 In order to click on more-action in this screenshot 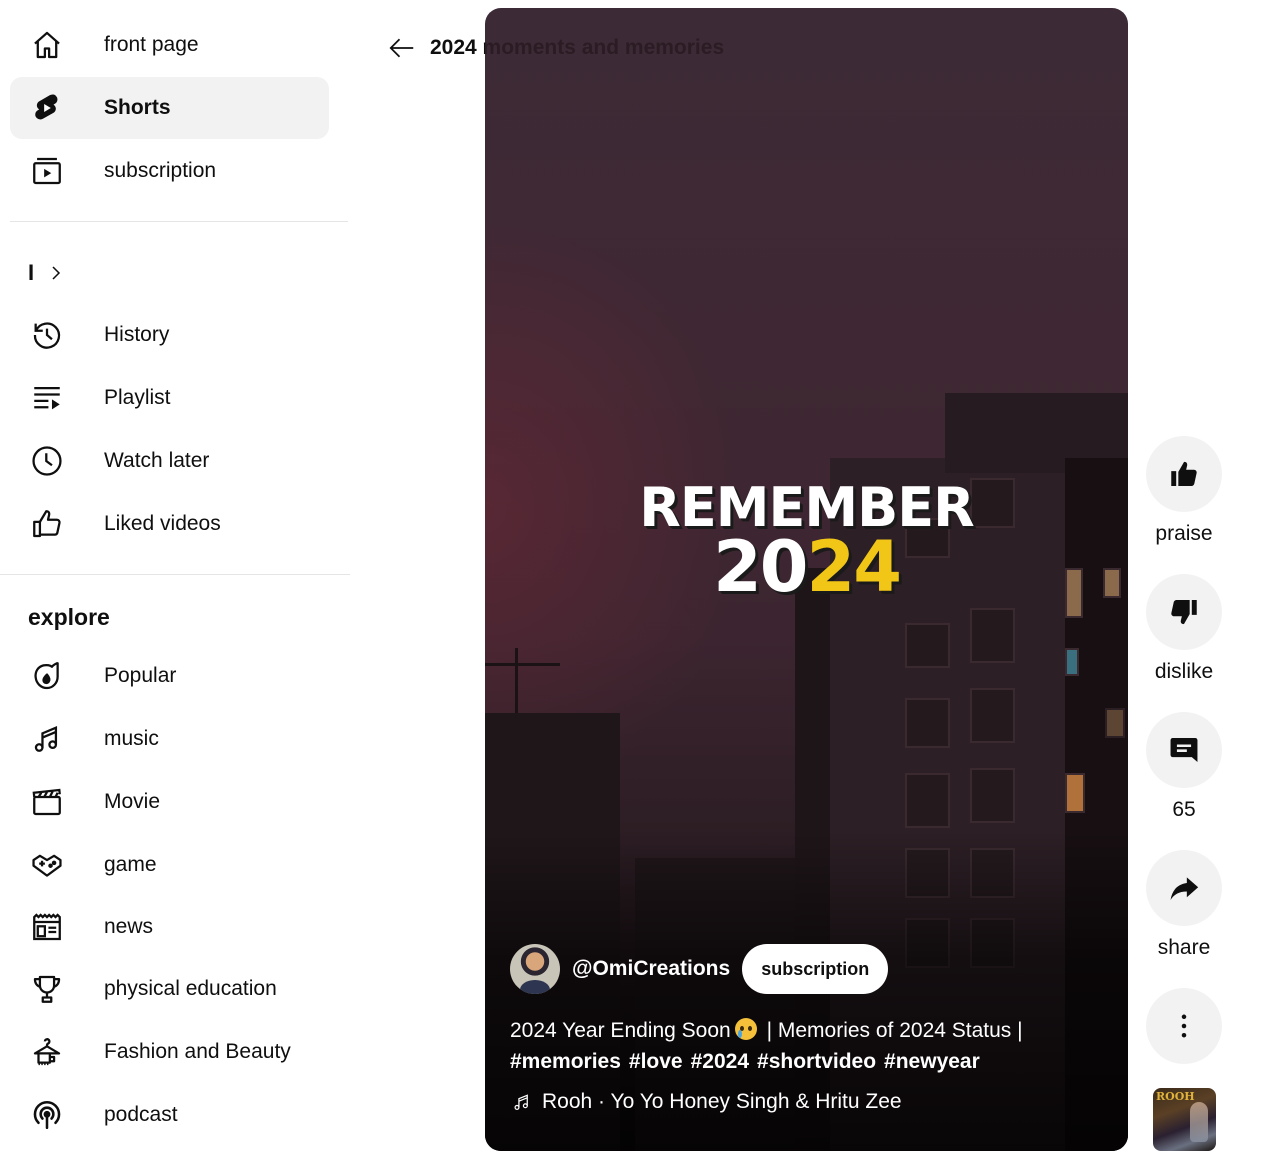, I will do `click(1184, 1026)`.